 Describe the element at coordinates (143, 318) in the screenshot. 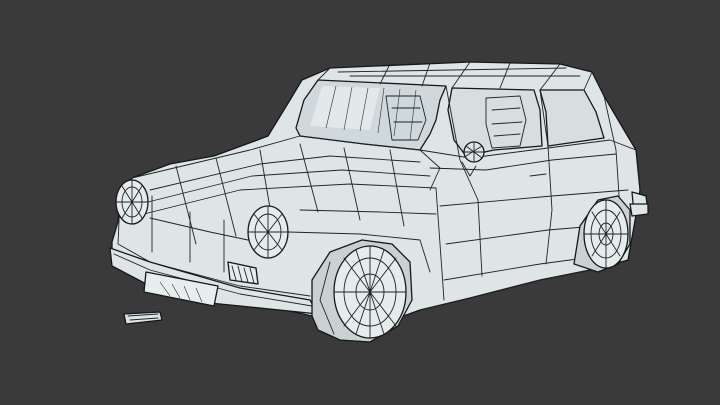

I see `loose-part` at that location.